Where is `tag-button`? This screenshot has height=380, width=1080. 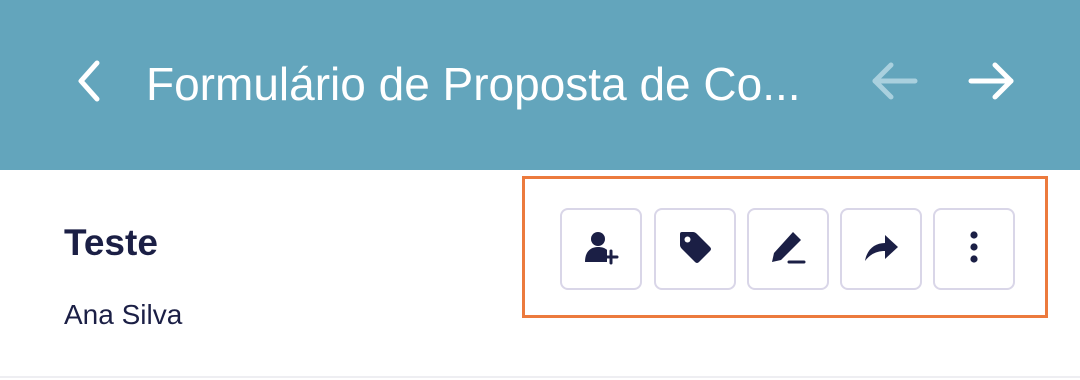 tag-button is located at coordinates (695, 249).